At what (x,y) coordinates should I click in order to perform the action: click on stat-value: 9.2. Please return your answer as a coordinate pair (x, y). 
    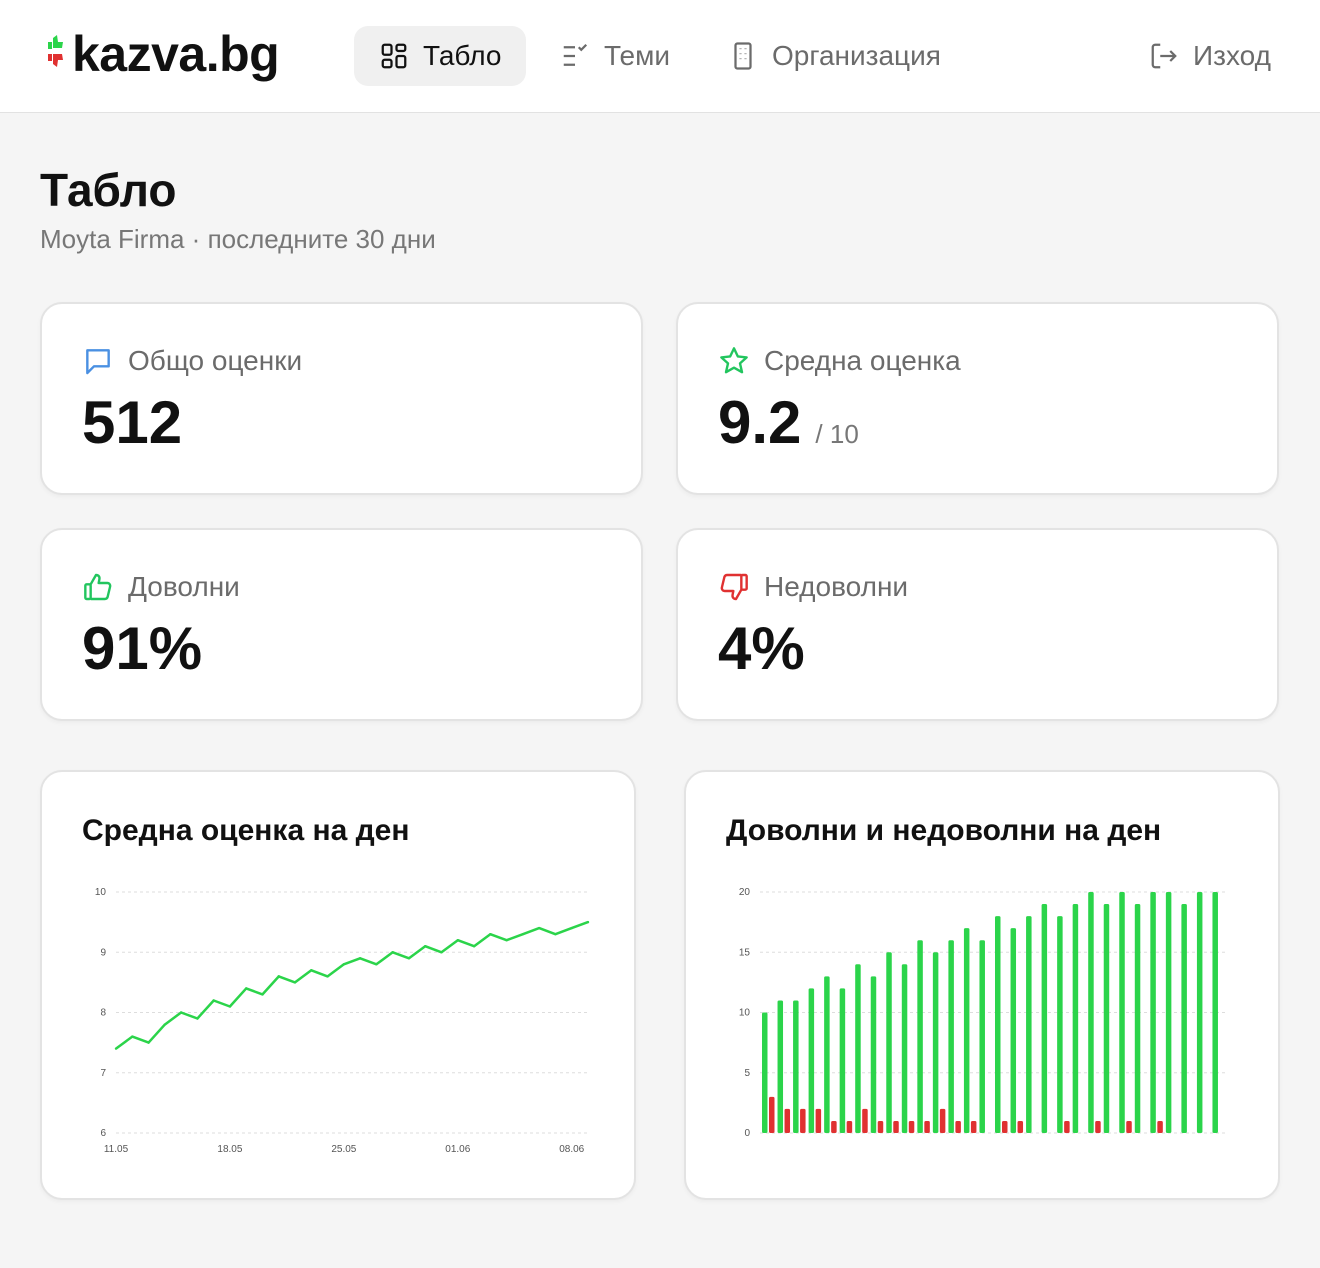
    Looking at the image, I should click on (760, 422).